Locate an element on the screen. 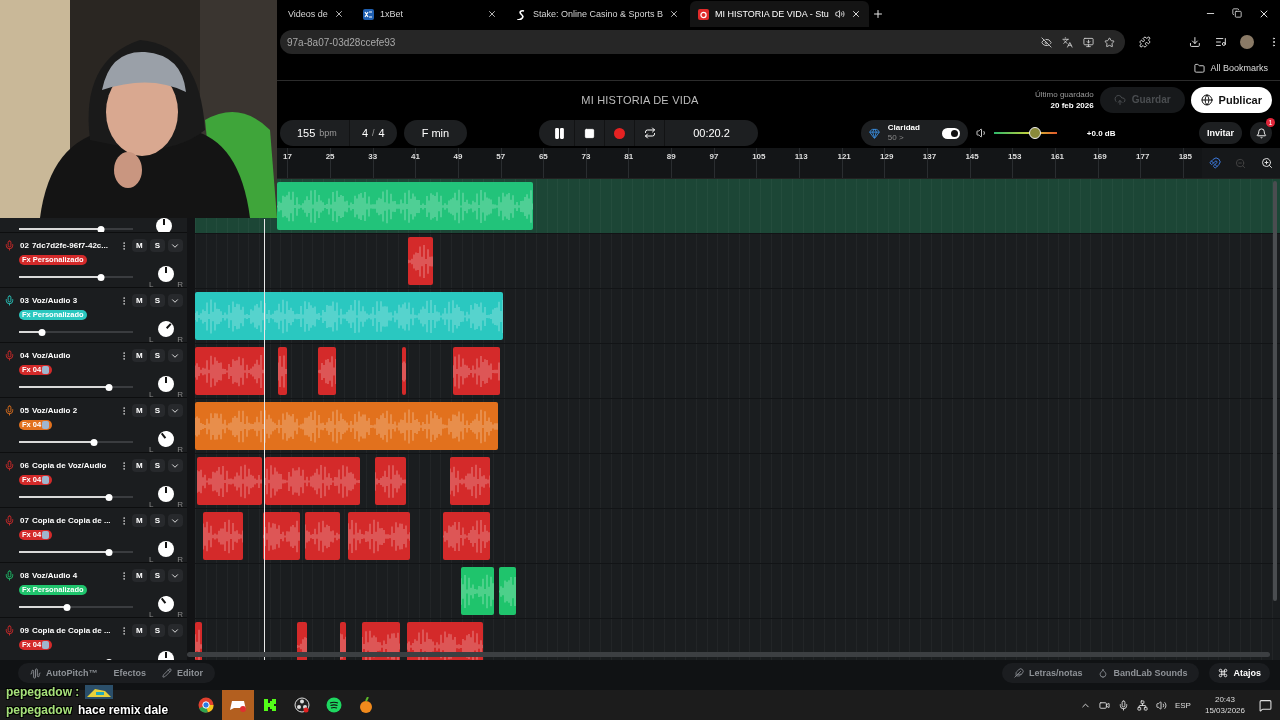 The width and height of the screenshot is (1280, 720). profile-avatar is located at coordinates (1247, 42).